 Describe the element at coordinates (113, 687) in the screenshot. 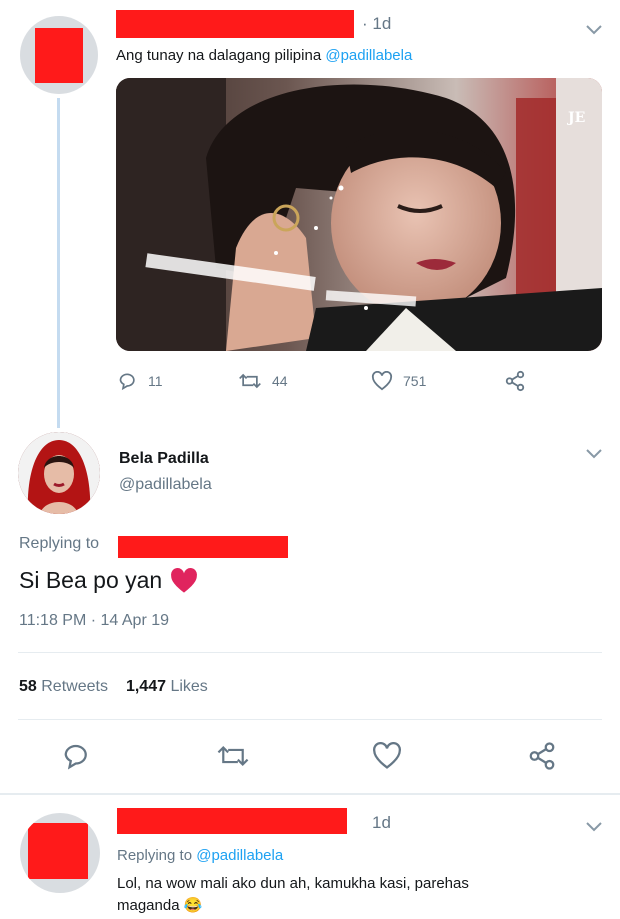

I see `engagement-stats: 58 Retweets 1,447 Likes` at that location.